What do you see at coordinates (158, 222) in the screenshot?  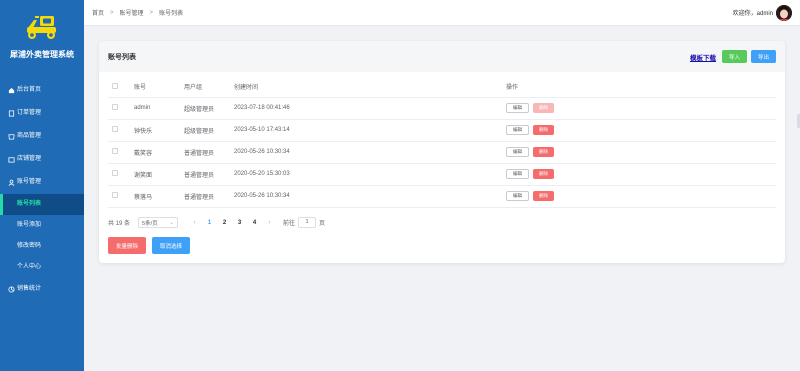 I see `page-size-select: 5条/页 ⌄` at bounding box center [158, 222].